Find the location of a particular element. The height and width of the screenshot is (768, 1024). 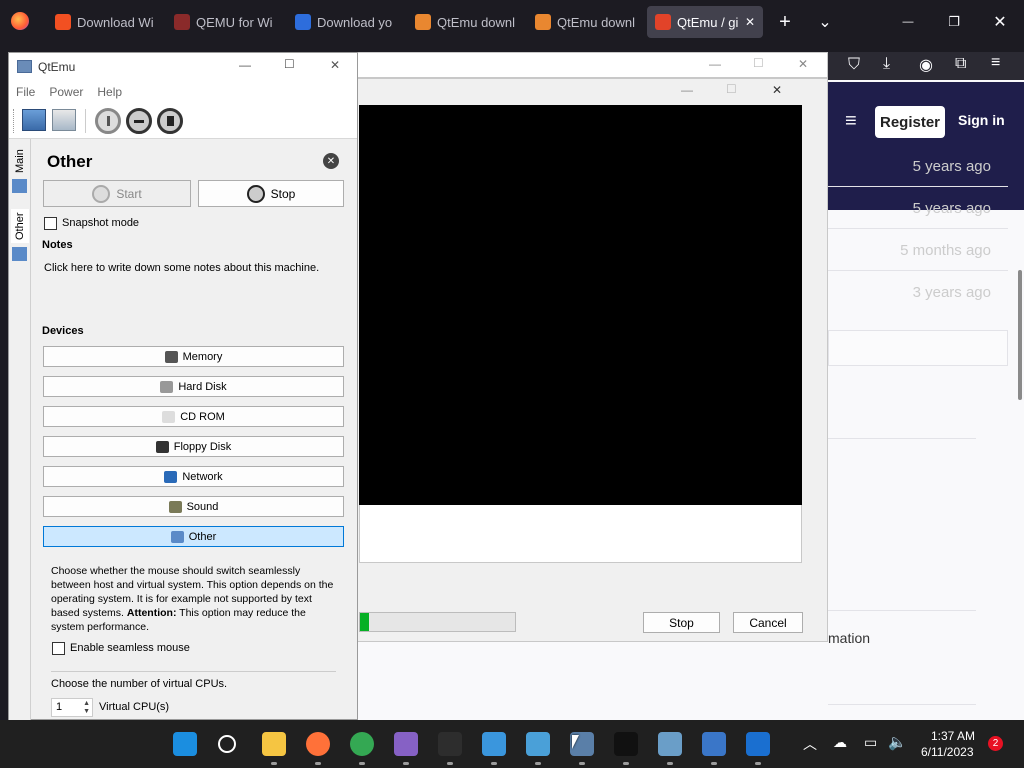

firefox-logo-icon is located at coordinates (20, 21).